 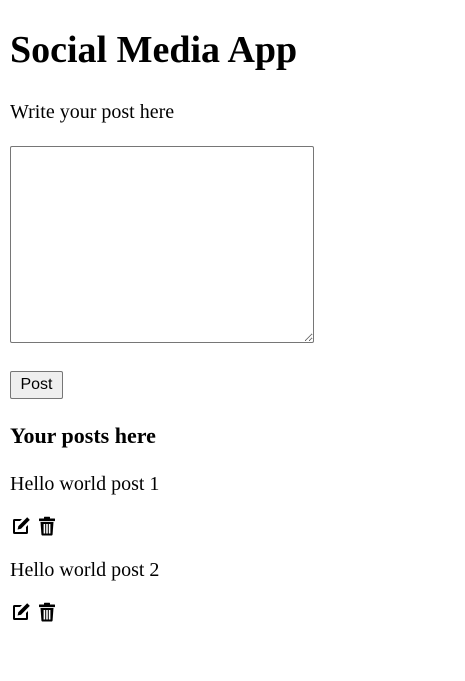 What do you see at coordinates (83, 435) in the screenshot?
I see `posts-section-heading: Your posts here` at bounding box center [83, 435].